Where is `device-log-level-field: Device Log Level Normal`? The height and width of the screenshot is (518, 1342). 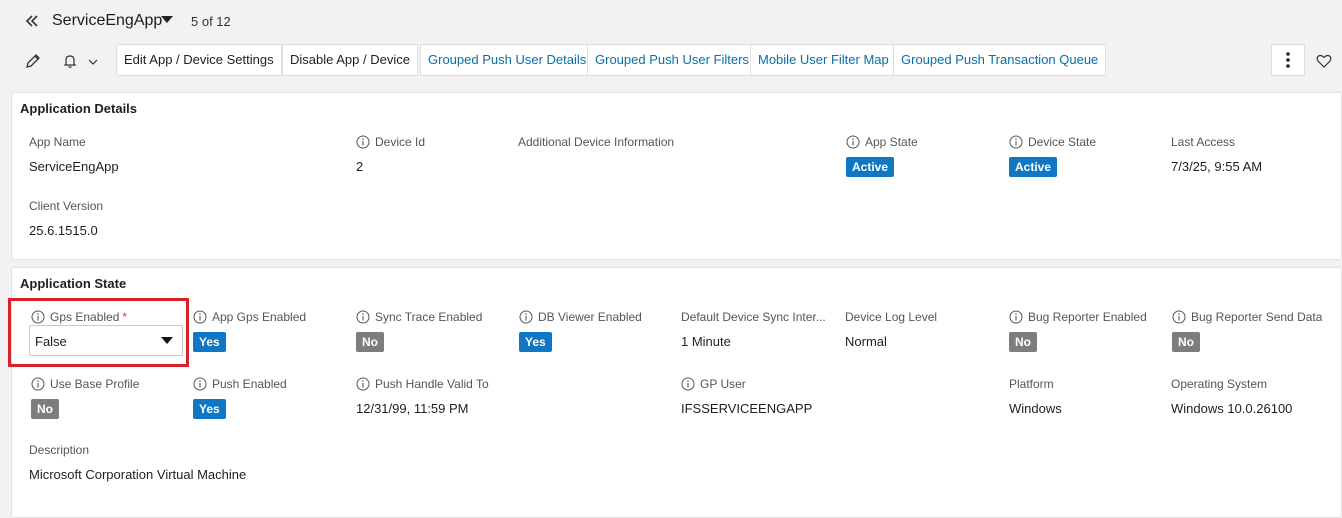
device-log-level-field: Device Log Level Normal is located at coordinates (891, 329).